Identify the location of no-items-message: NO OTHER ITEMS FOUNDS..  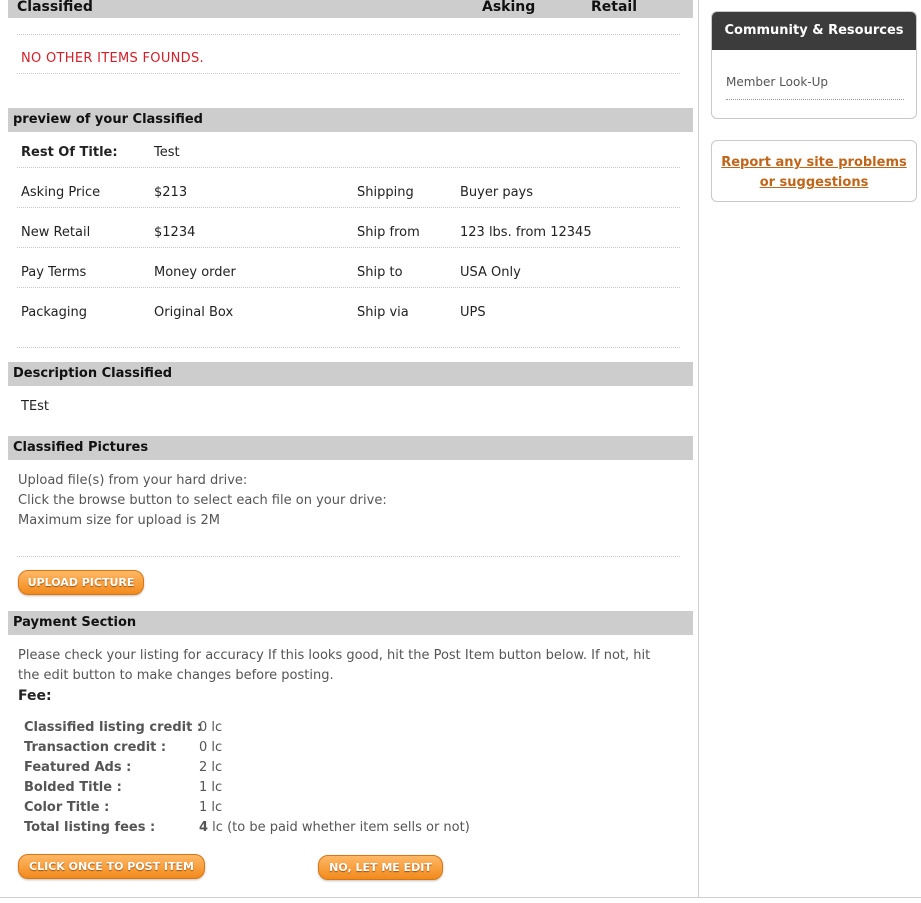
(112, 58).